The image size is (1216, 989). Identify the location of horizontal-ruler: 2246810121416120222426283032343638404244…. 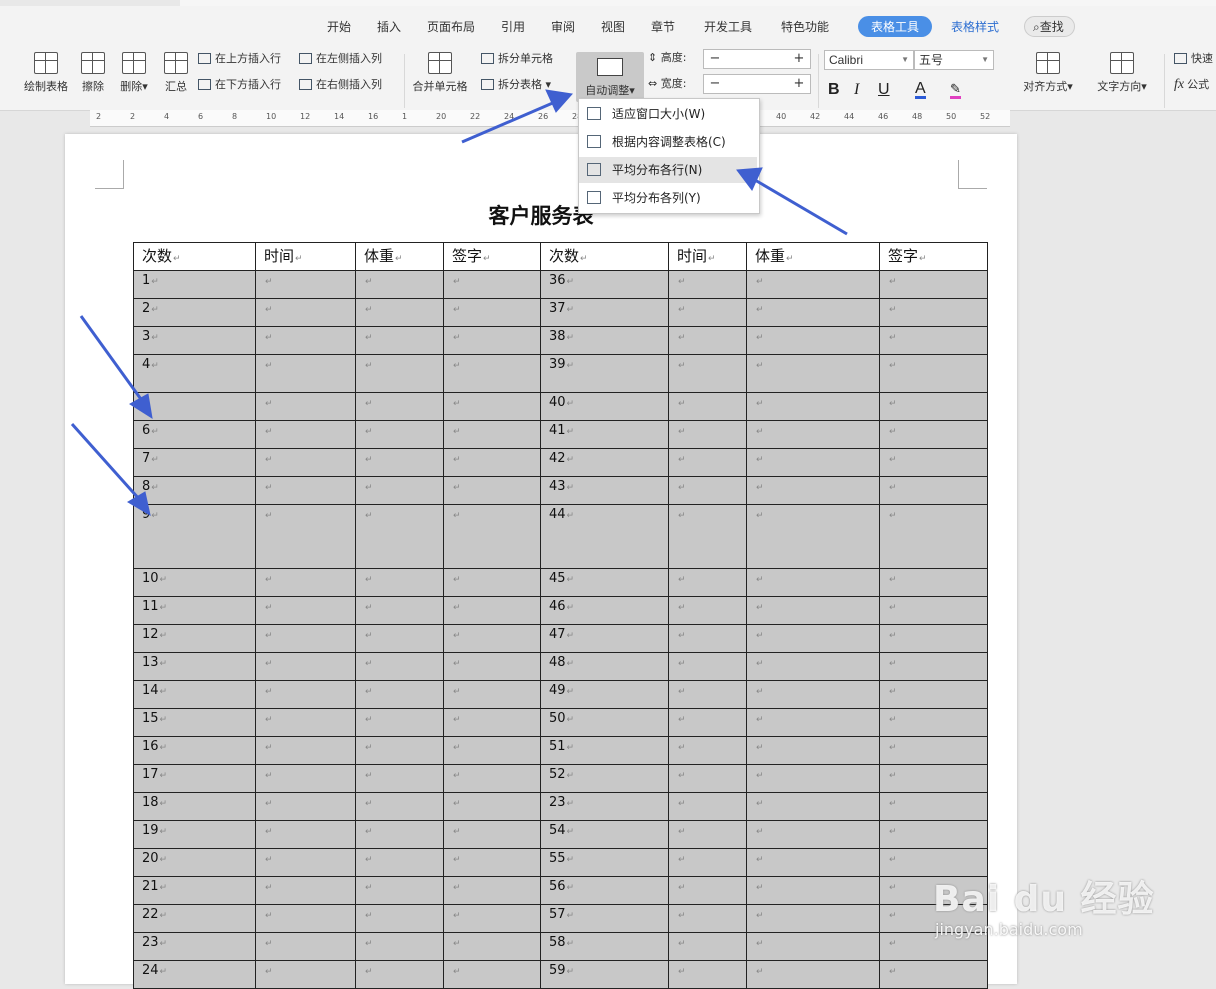
(550, 118).